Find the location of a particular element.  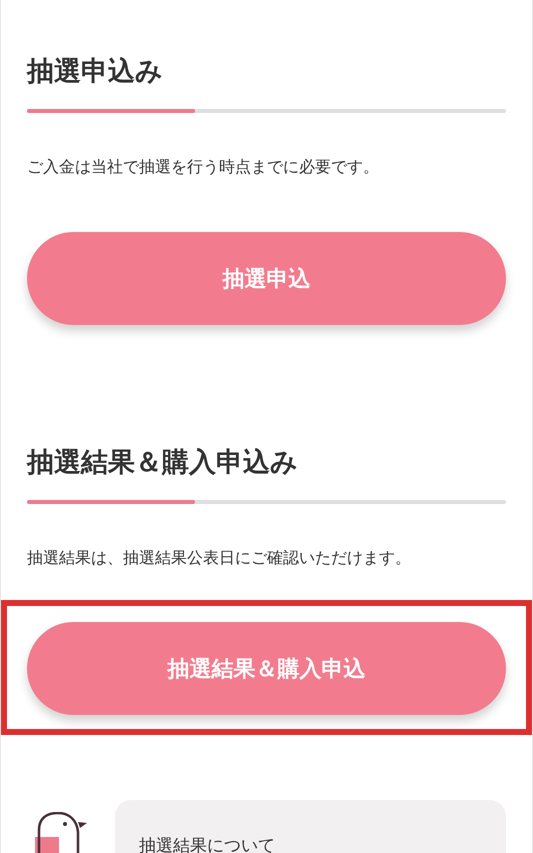

section-note: 抽選結果は、抽選結果公表日にご確認いただけます。 is located at coordinates (219, 558).